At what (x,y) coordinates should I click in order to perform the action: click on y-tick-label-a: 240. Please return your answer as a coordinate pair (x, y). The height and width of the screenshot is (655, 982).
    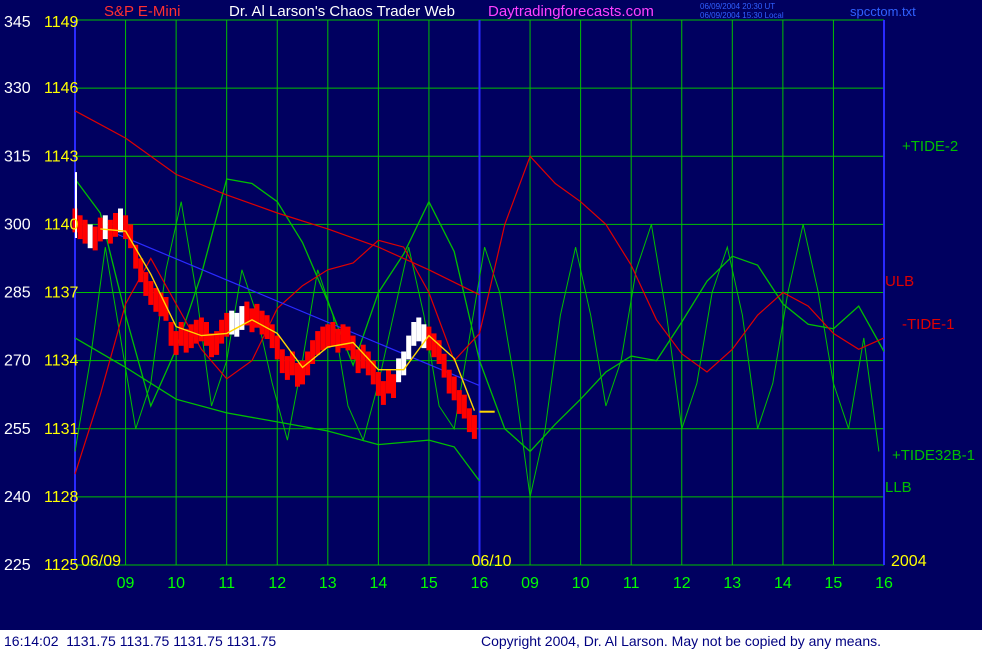
    Looking at the image, I should click on (17, 497).